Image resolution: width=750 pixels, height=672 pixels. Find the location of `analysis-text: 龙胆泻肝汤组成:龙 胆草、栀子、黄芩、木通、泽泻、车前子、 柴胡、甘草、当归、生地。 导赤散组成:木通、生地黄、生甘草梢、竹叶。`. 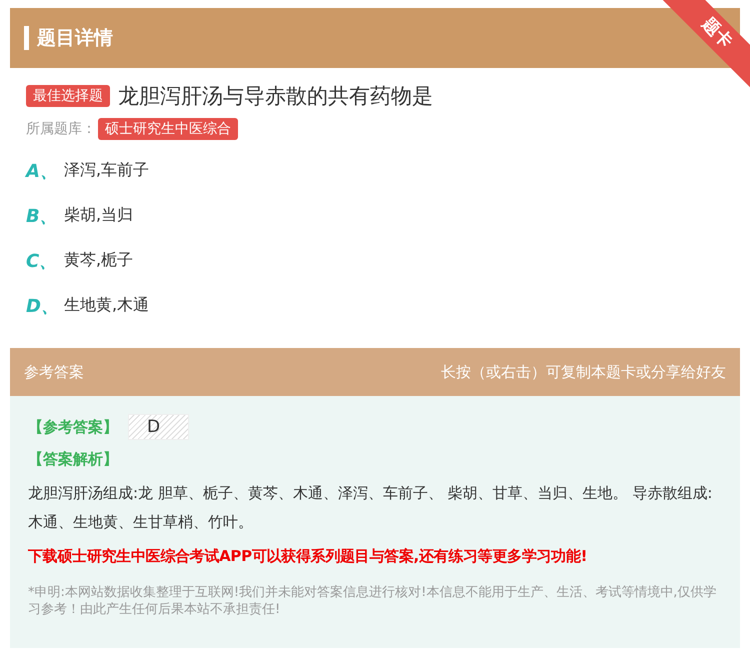

analysis-text: 龙胆泻肝汤组成:龙 胆草、栀子、黄芩、木通、泽泻、车前子、 柴胡、甘草、当归、生地。 导赤散组成:木通、生地黄、生甘草梢、竹叶。 is located at coordinates (371, 508).